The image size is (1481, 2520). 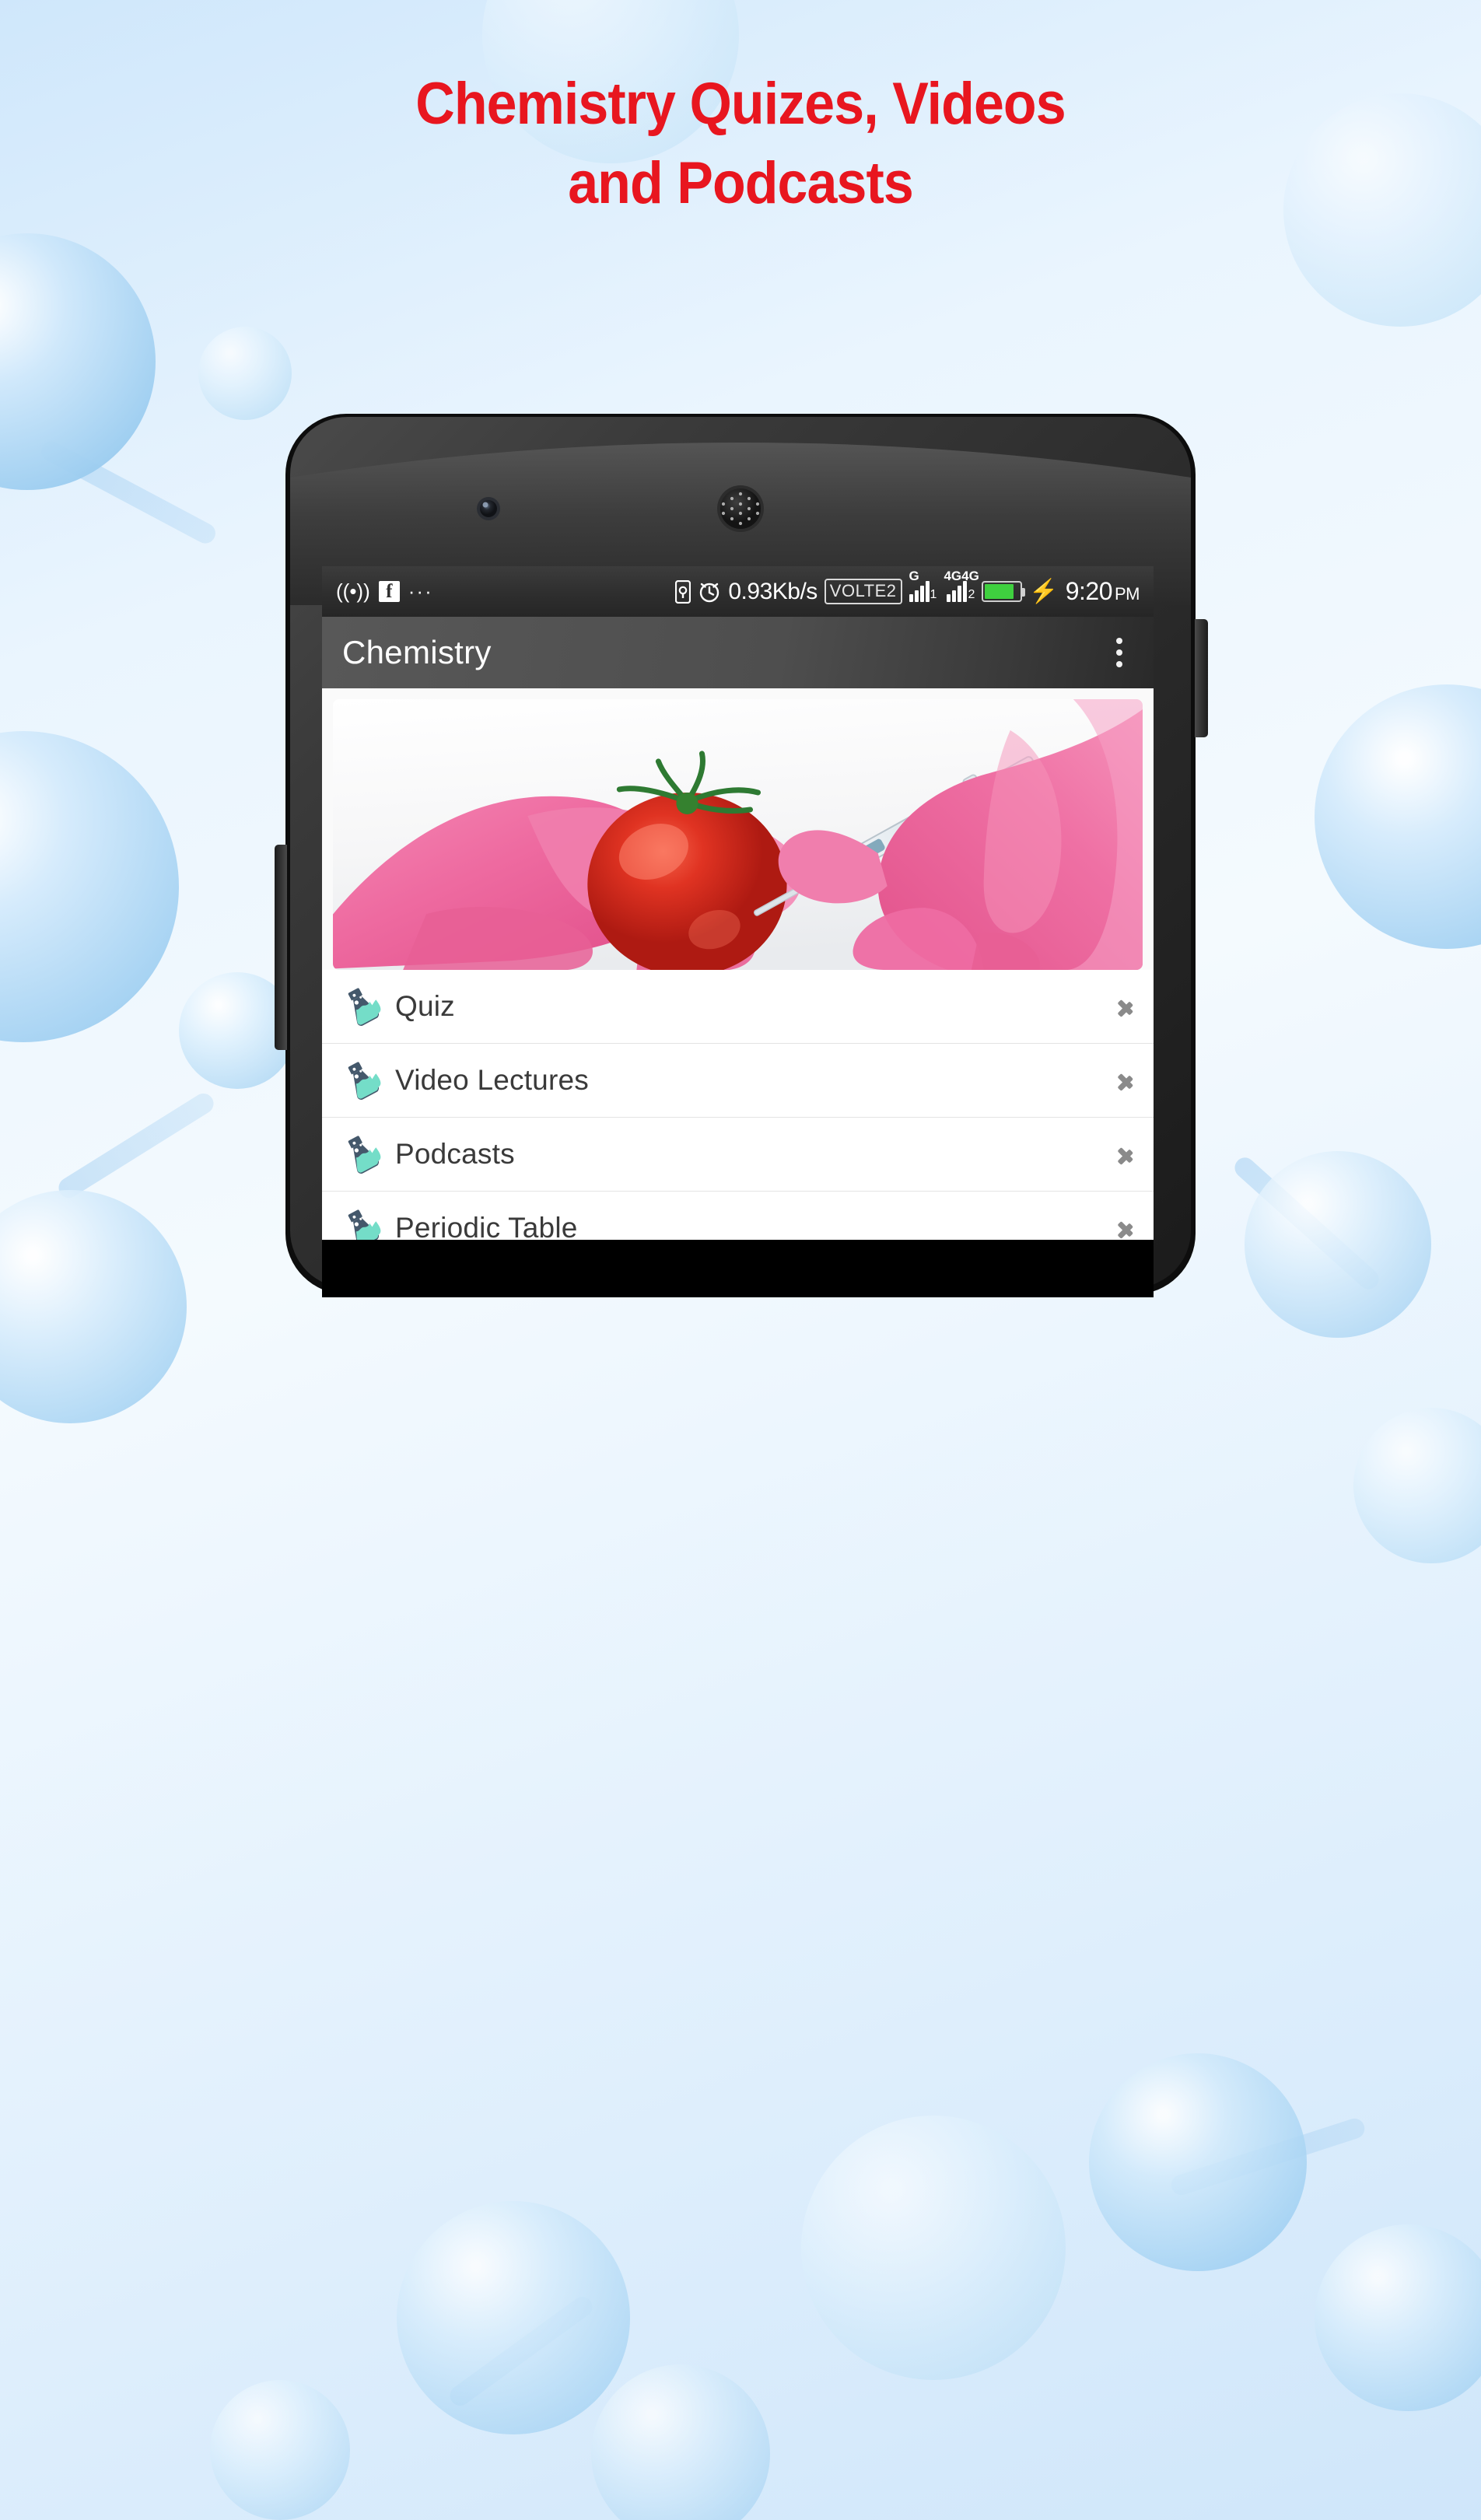 What do you see at coordinates (740, 144) in the screenshot?
I see `promo-headline: Chemistry Quizes, Videos and Podcasts` at bounding box center [740, 144].